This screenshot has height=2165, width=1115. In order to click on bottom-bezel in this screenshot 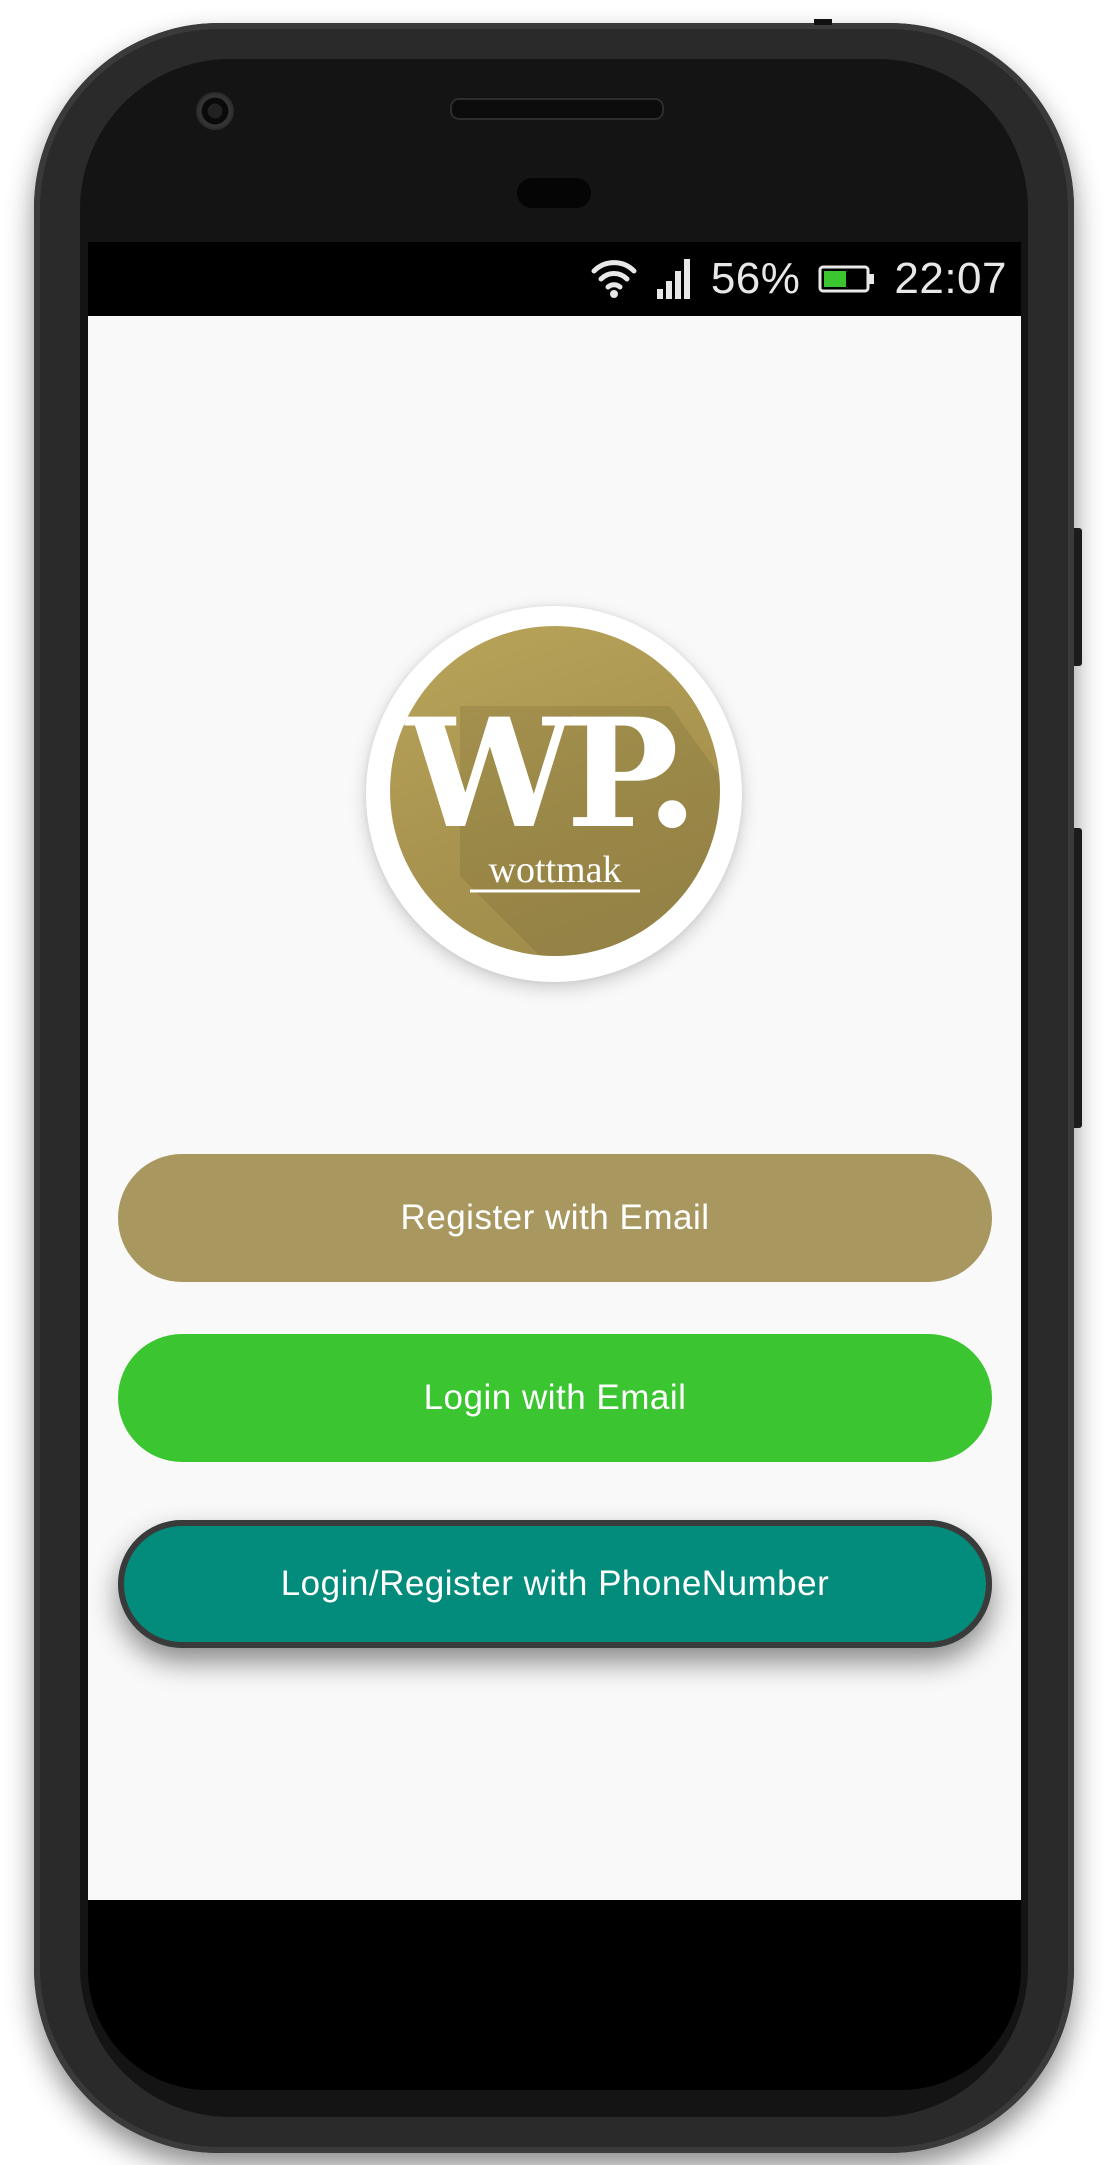, I will do `click(554, 1995)`.